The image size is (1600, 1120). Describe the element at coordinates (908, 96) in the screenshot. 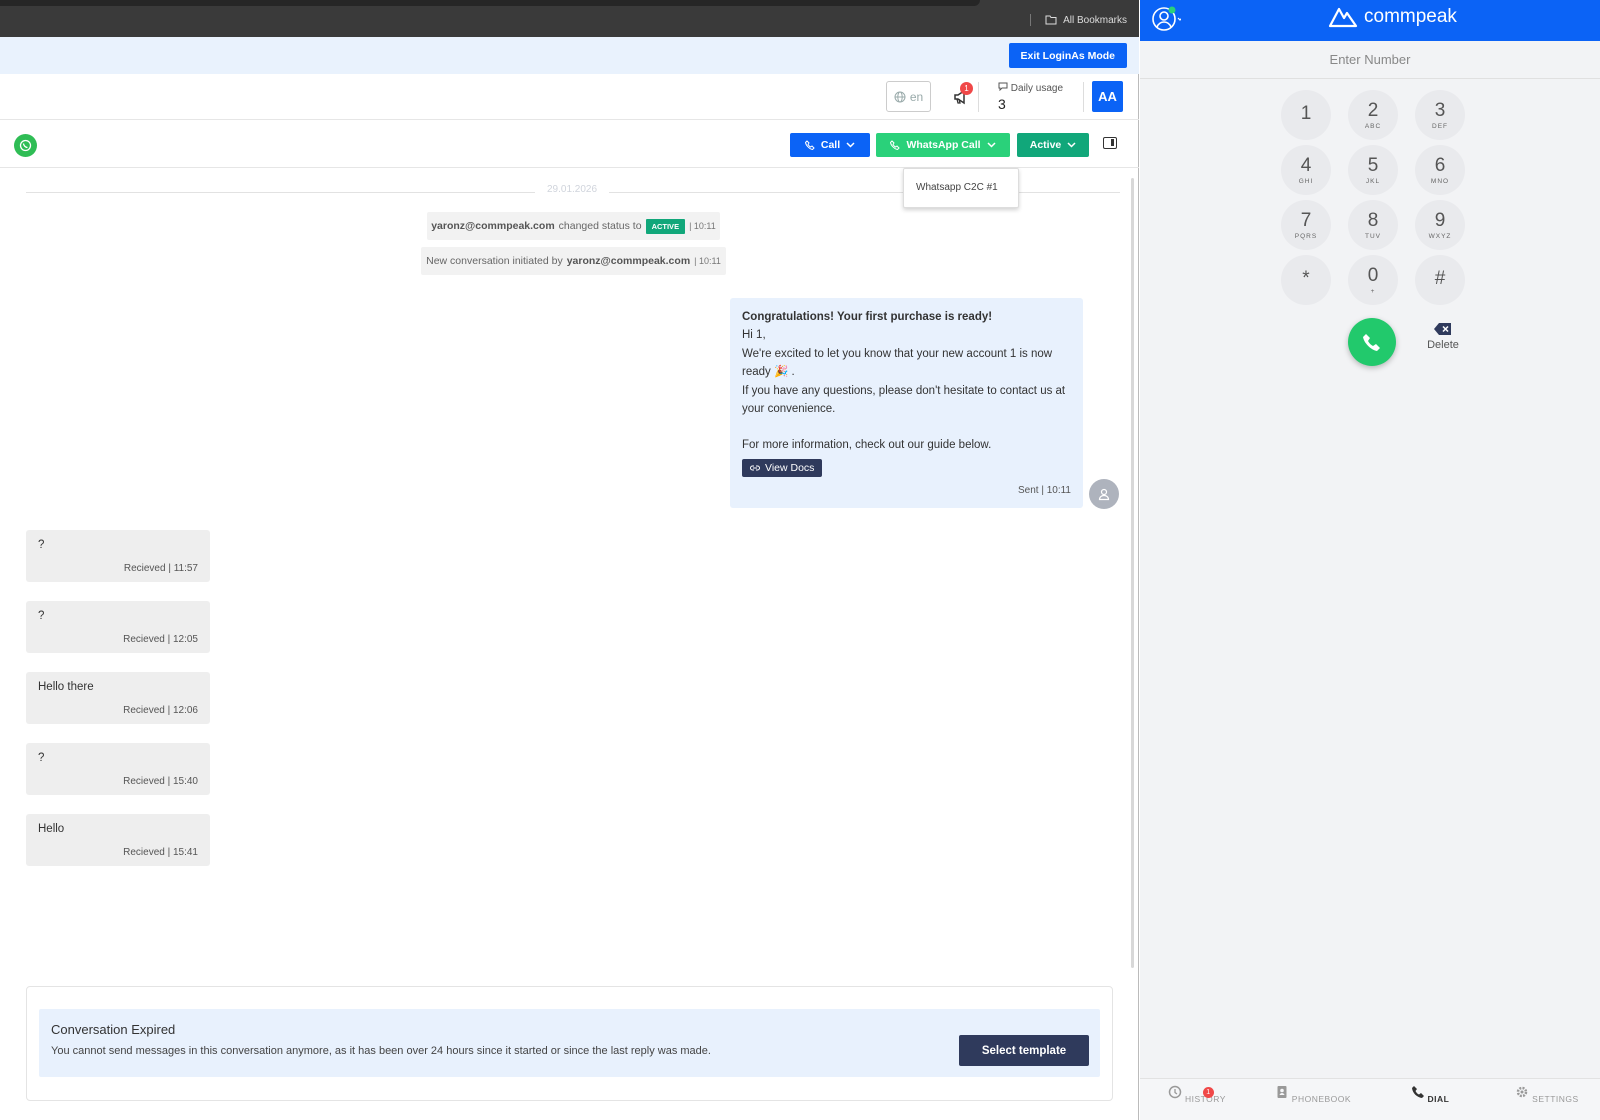

I see `language-selector: en` at that location.